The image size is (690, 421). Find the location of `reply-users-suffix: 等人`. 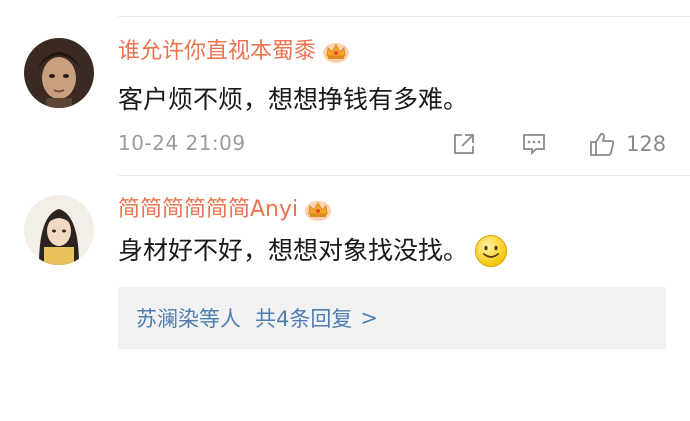

reply-users-suffix: 等人 is located at coordinates (220, 319).